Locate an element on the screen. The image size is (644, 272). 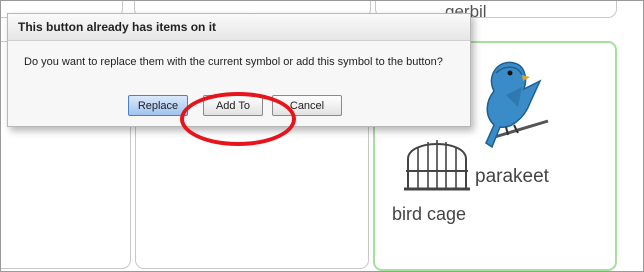
replace-button: Replace is located at coordinates (158, 105).